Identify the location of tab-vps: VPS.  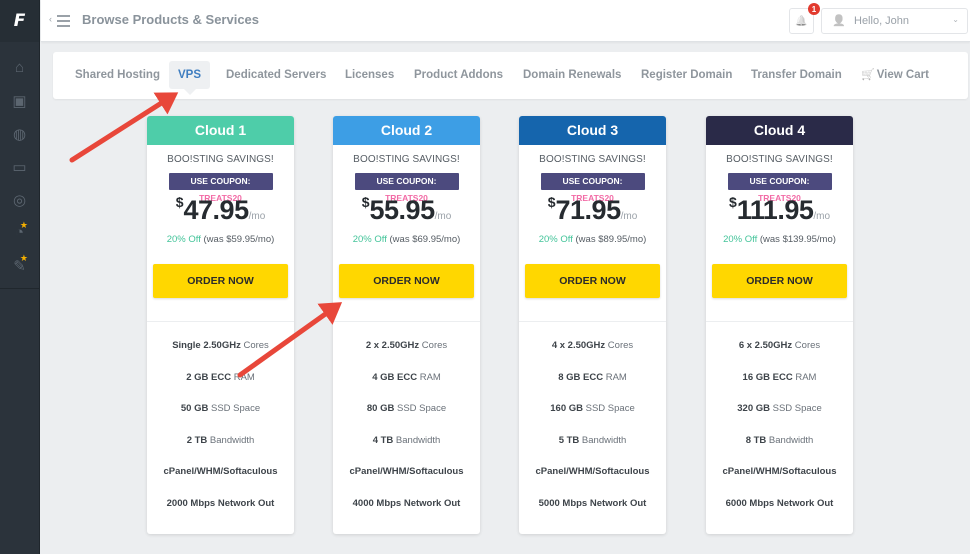
(190, 78).